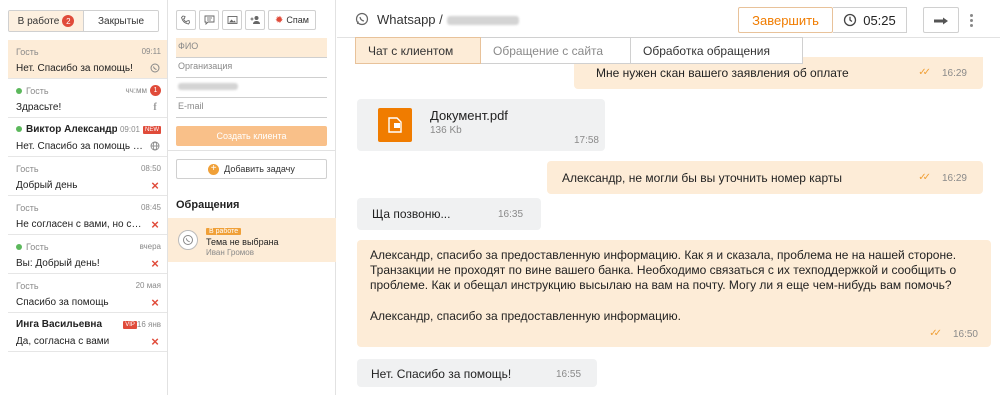  I want to click on chat-list-item: Гость чч:мм 1 Здрасьте! f, so click(87, 98).